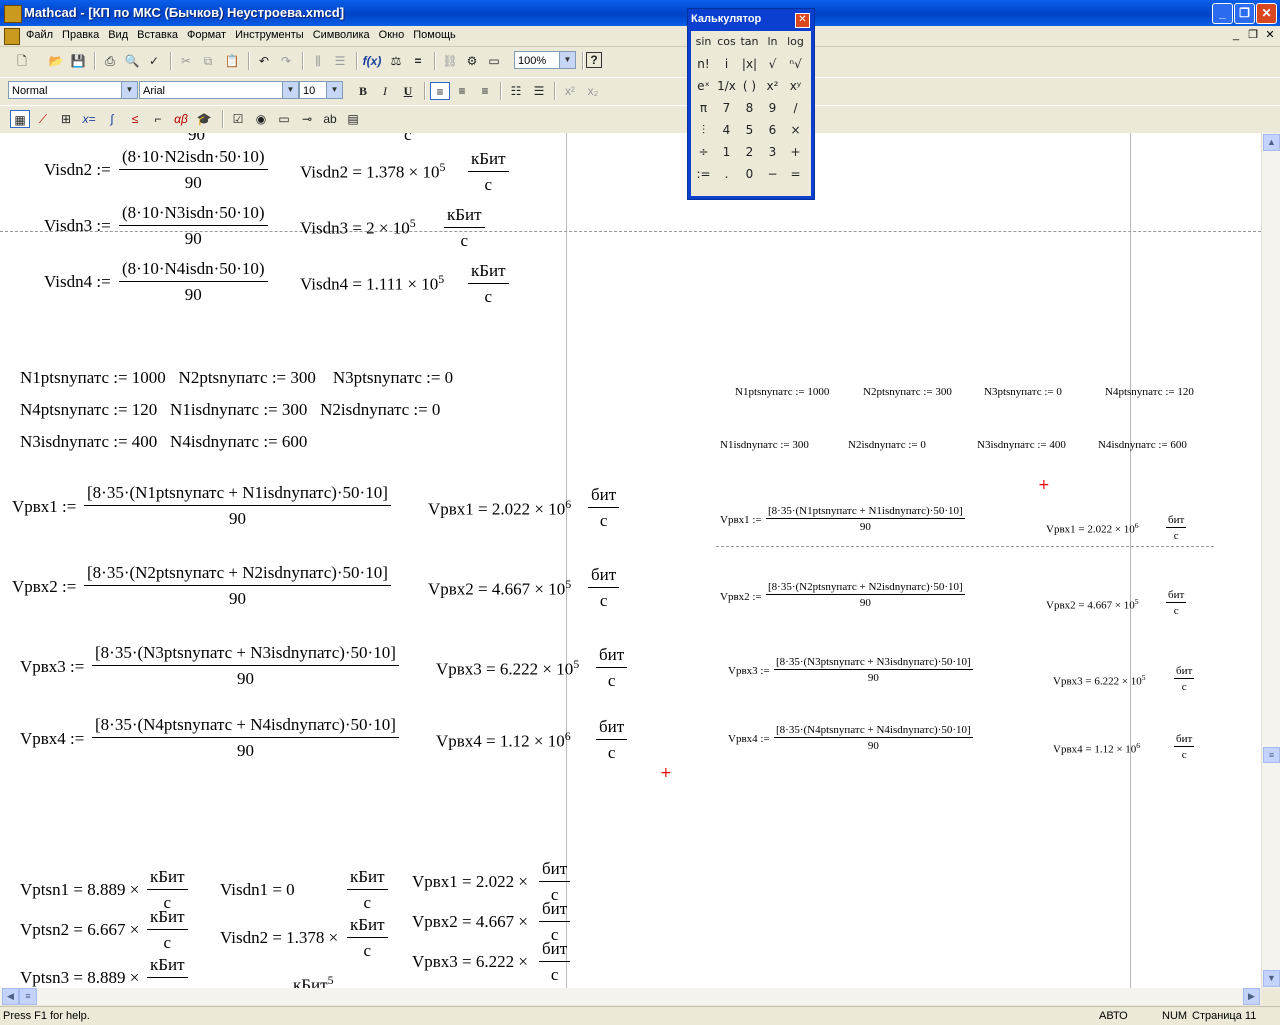 Image resolution: width=1280 pixels, height=1025 pixels. I want to click on calc-key-seven: 7, so click(726, 108).